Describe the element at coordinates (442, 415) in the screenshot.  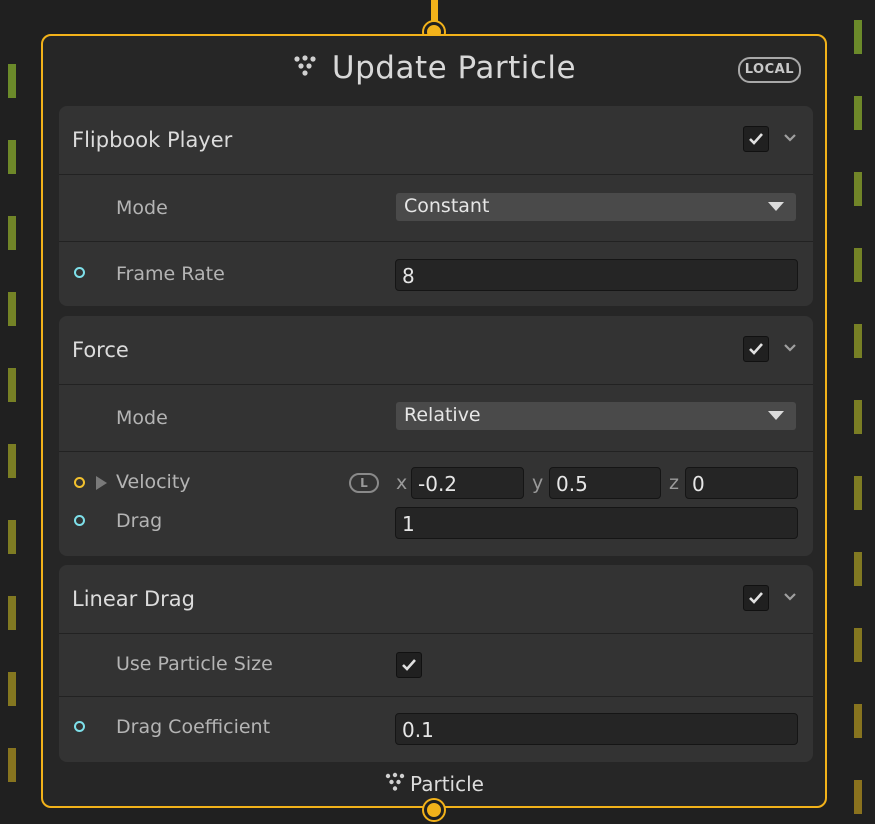
I see `mode-value: Relative` at that location.